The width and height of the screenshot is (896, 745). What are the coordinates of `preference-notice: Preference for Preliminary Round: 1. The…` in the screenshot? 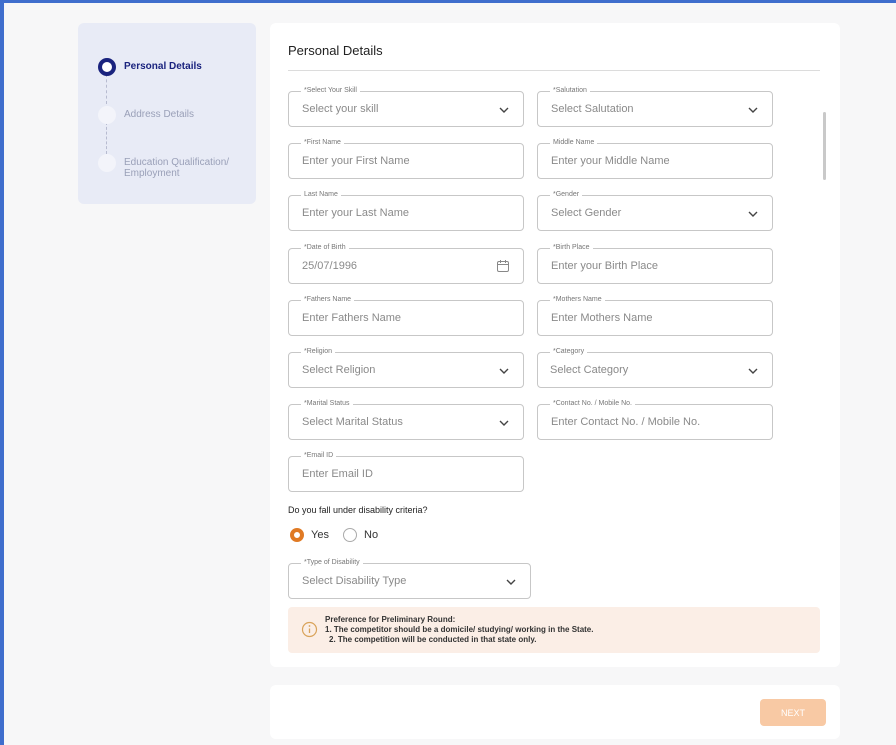 It's located at (554, 630).